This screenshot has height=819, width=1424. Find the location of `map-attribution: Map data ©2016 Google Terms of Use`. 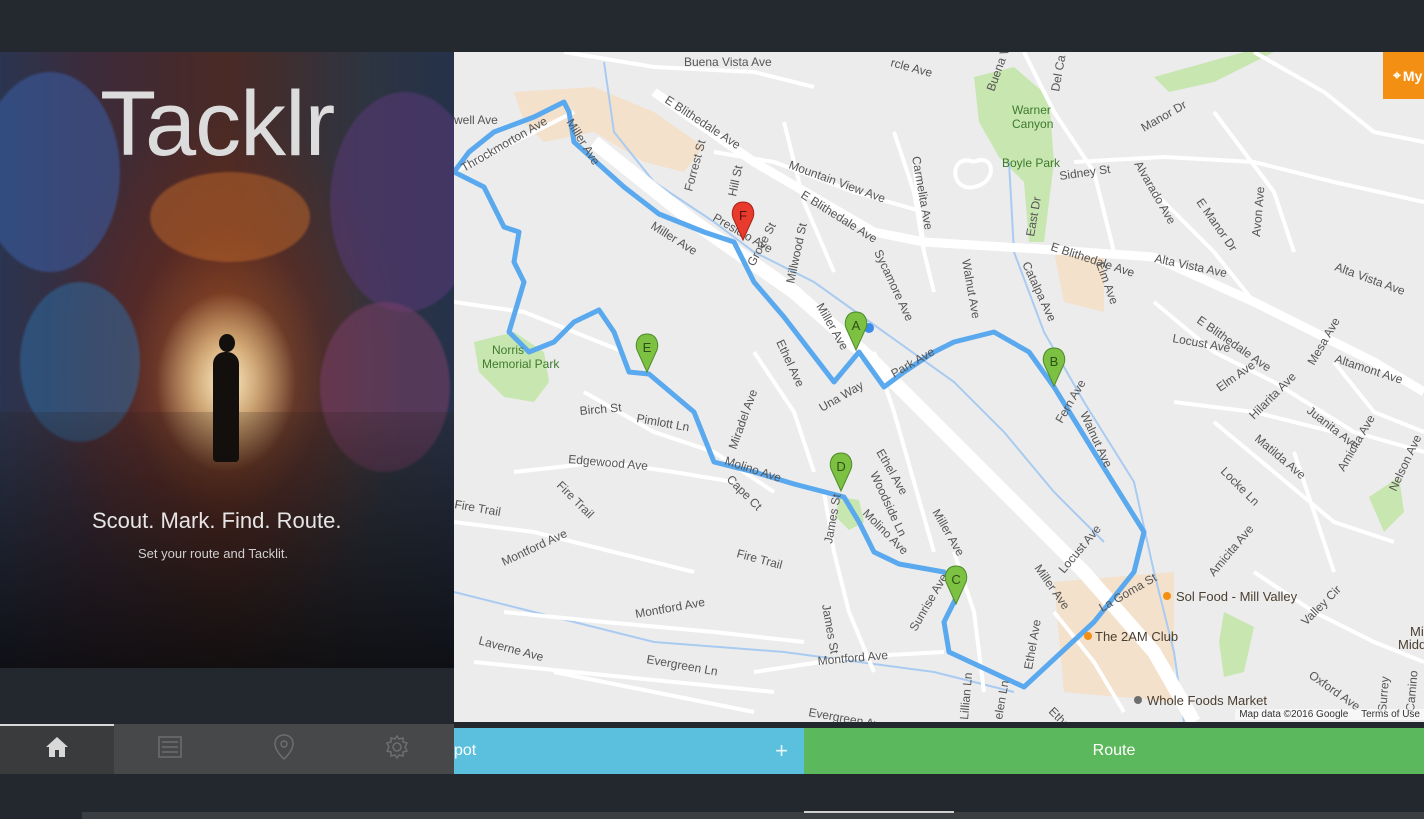

map-attribution: Map data ©2016 Google Terms of Use is located at coordinates (1329, 714).